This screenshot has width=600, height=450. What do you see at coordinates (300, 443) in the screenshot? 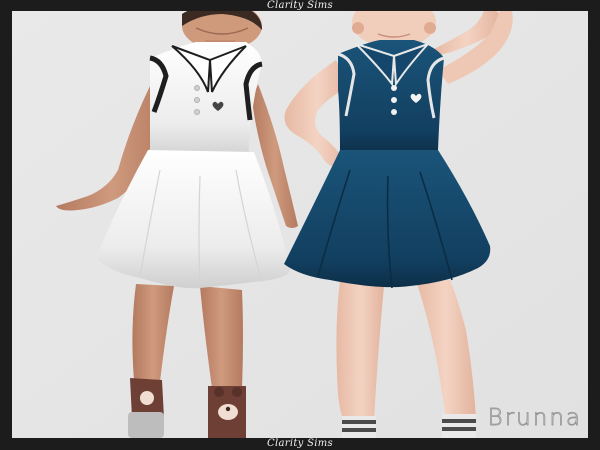
I see `watermark-bottom: Clarity Sims` at bounding box center [300, 443].